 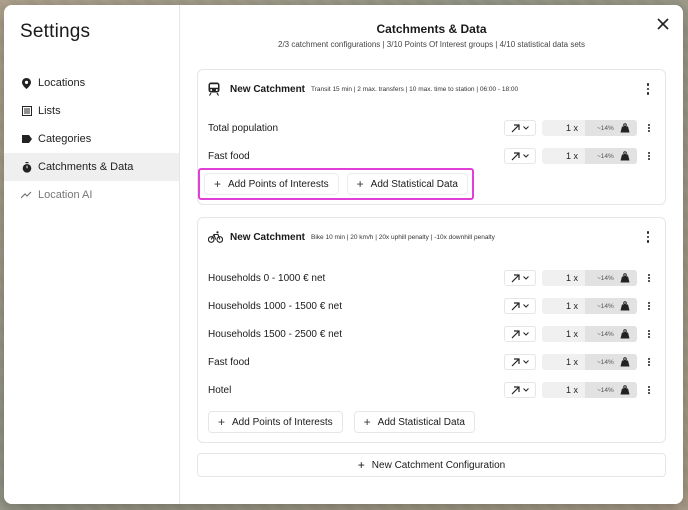 What do you see at coordinates (431, 334) in the screenshot?
I see `table-row: Households 1500 - 2500 € net 1 x ~14%` at bounding box center [431, 334].